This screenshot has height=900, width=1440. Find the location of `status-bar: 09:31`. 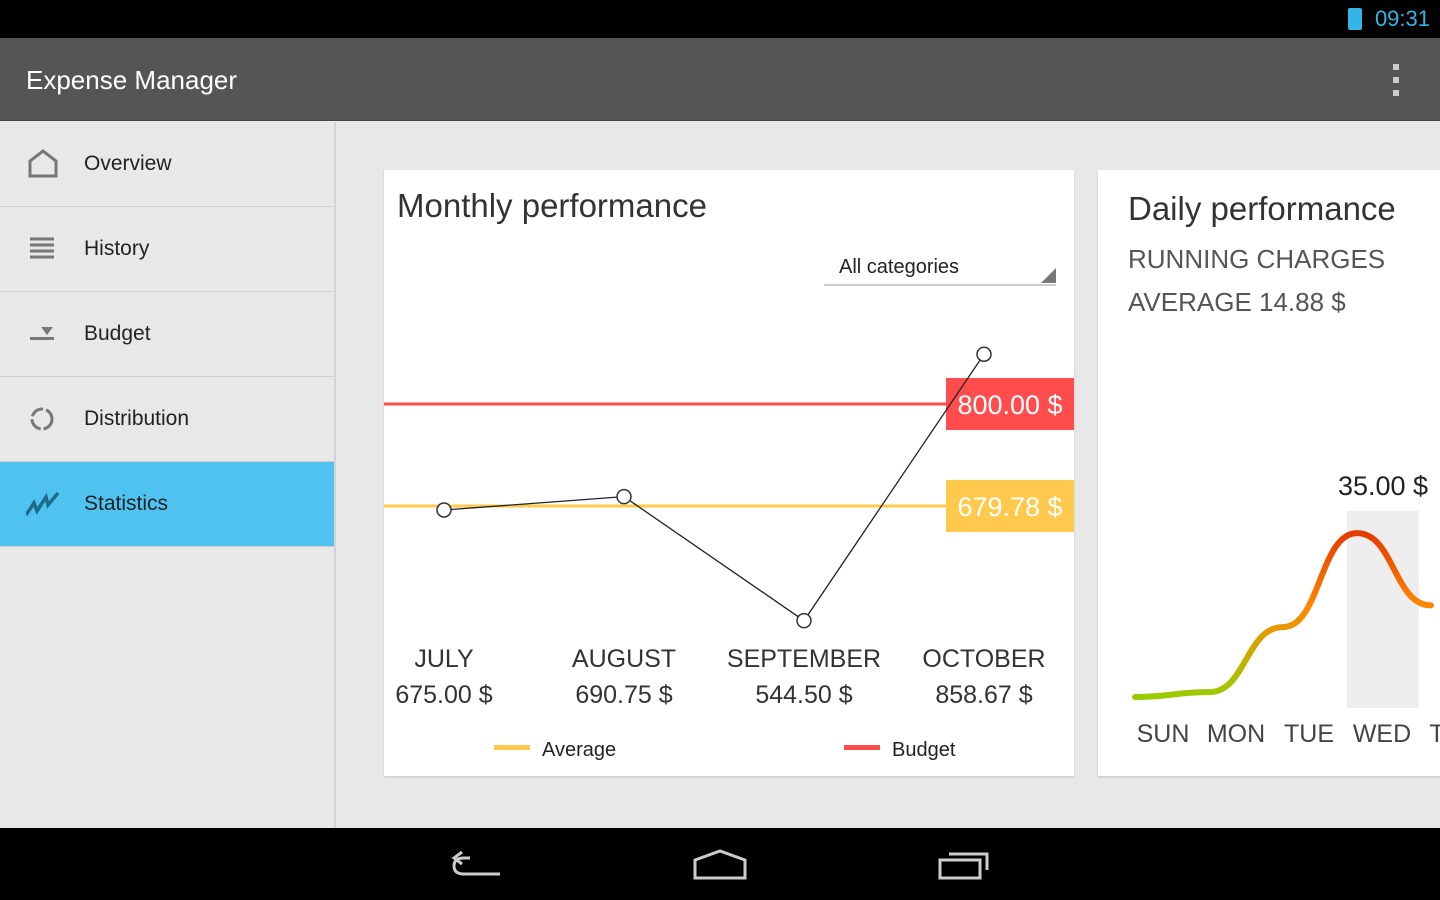

status-bar: 09:31 is located at coordinates (720, 19).